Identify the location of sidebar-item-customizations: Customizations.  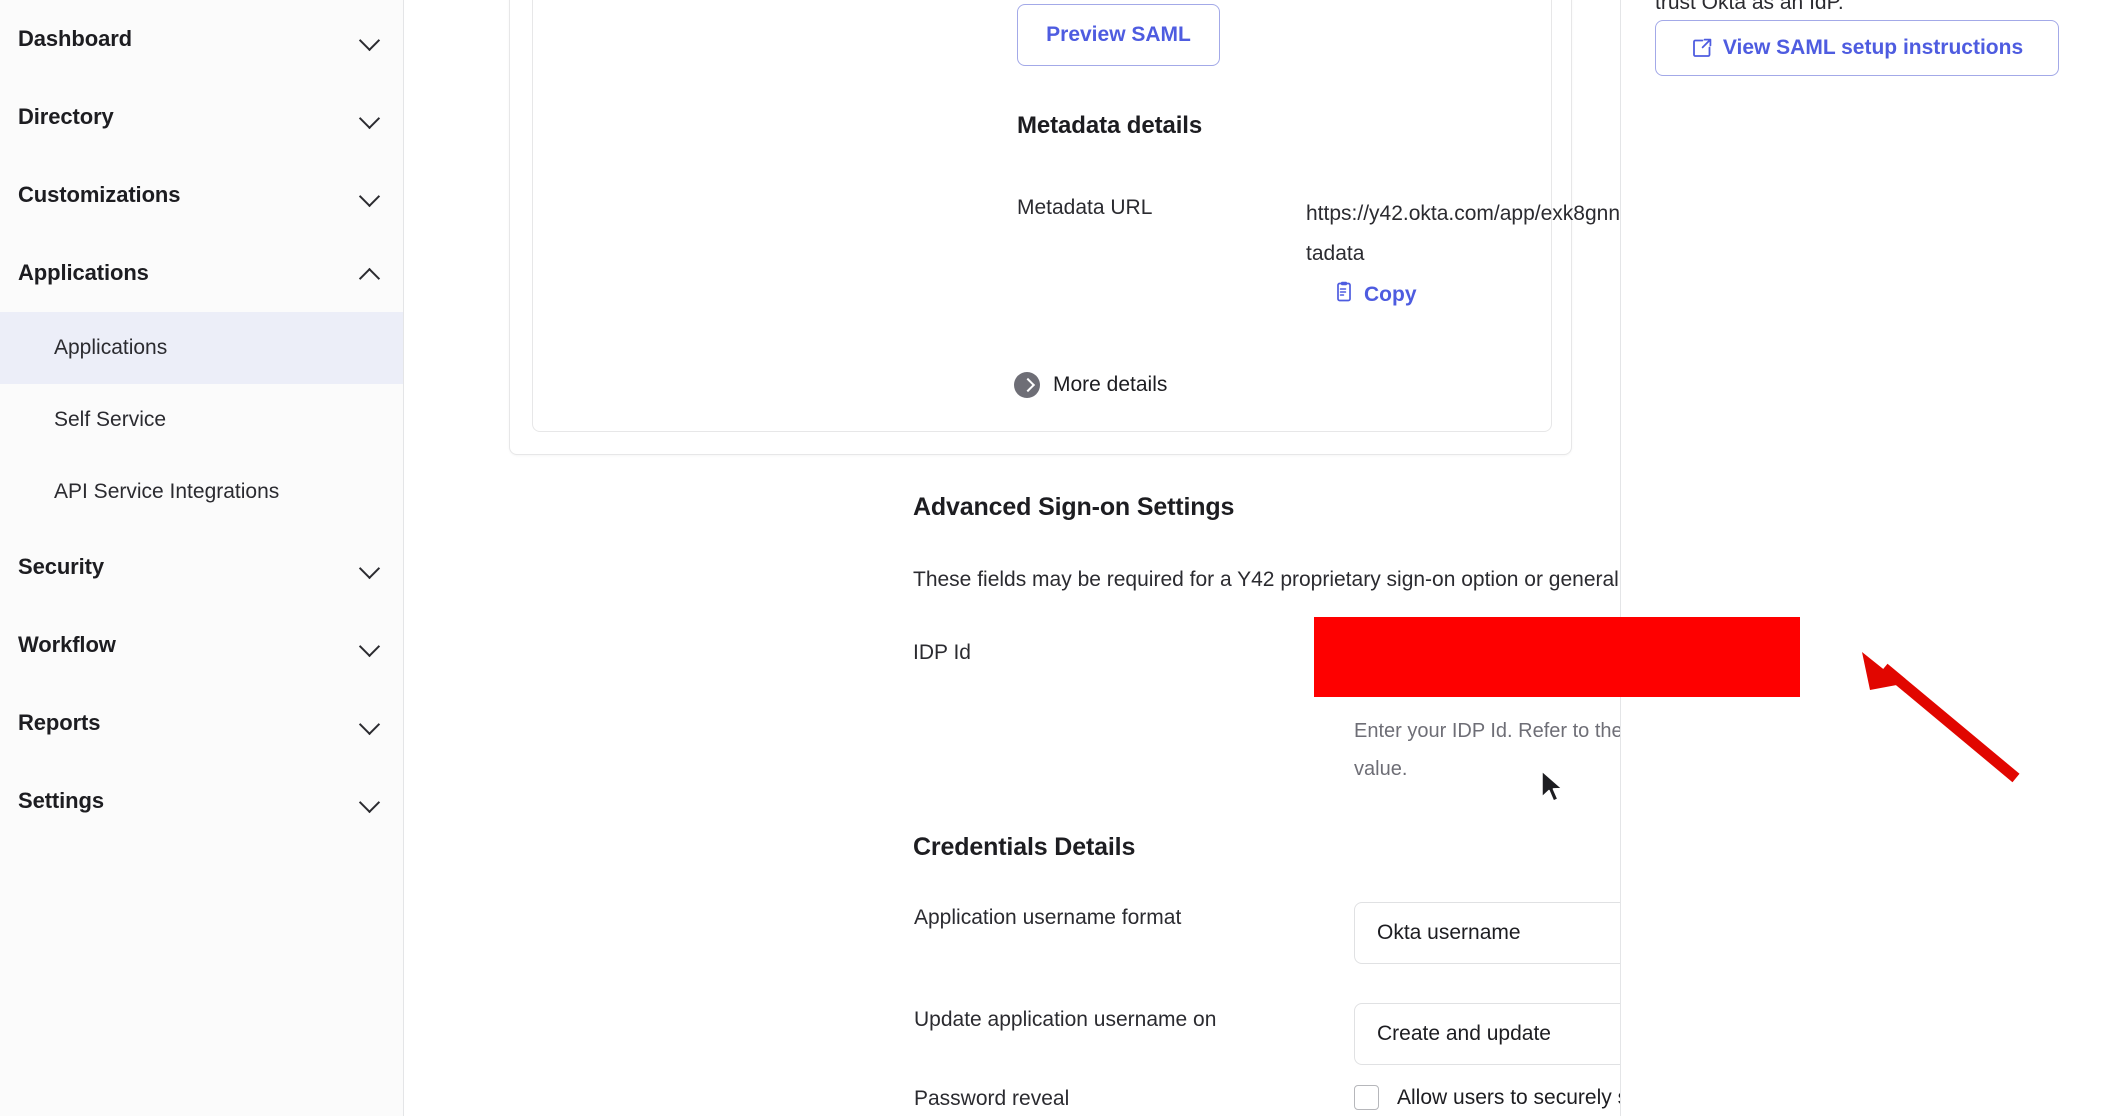
(201, 195).